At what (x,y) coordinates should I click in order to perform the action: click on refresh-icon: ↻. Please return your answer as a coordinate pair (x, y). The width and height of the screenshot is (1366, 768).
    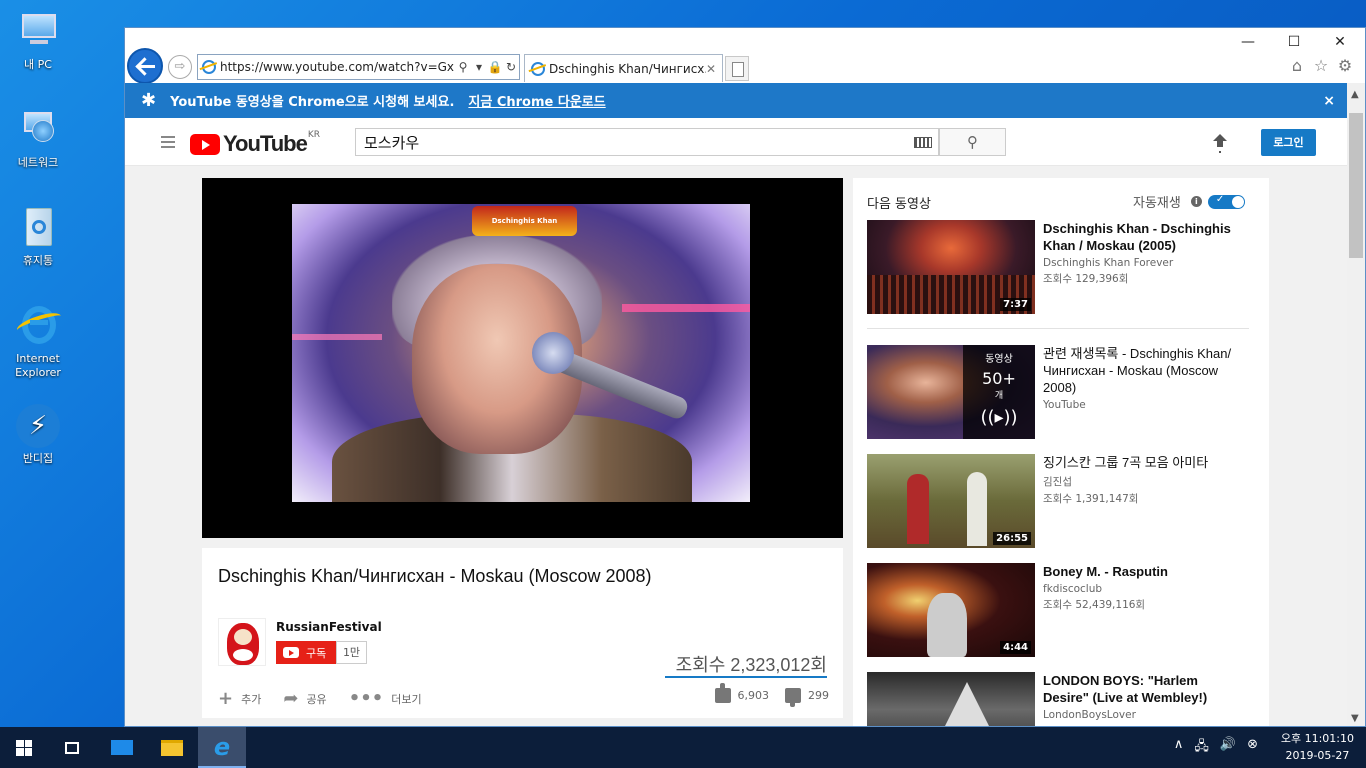
    Looking at the image, I should click on (511, 67).